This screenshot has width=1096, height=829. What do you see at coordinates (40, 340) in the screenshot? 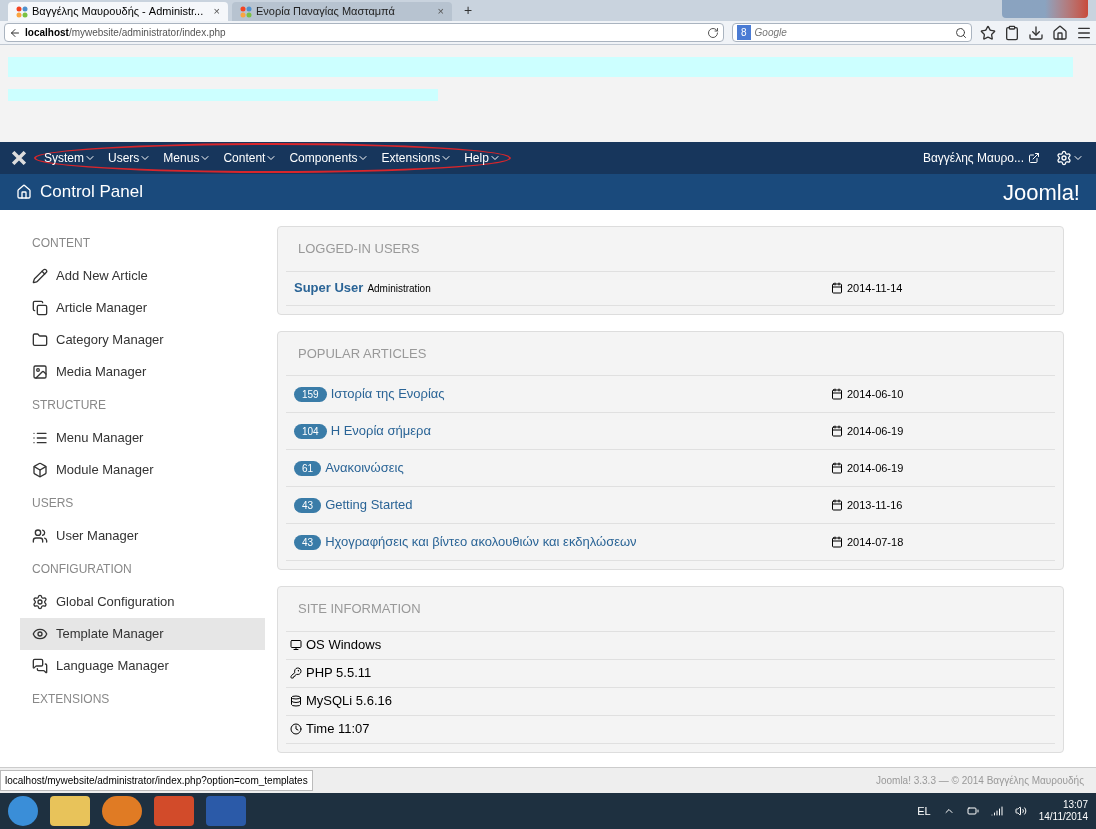
I see `folder-icon` at bounding box center [40, 340].